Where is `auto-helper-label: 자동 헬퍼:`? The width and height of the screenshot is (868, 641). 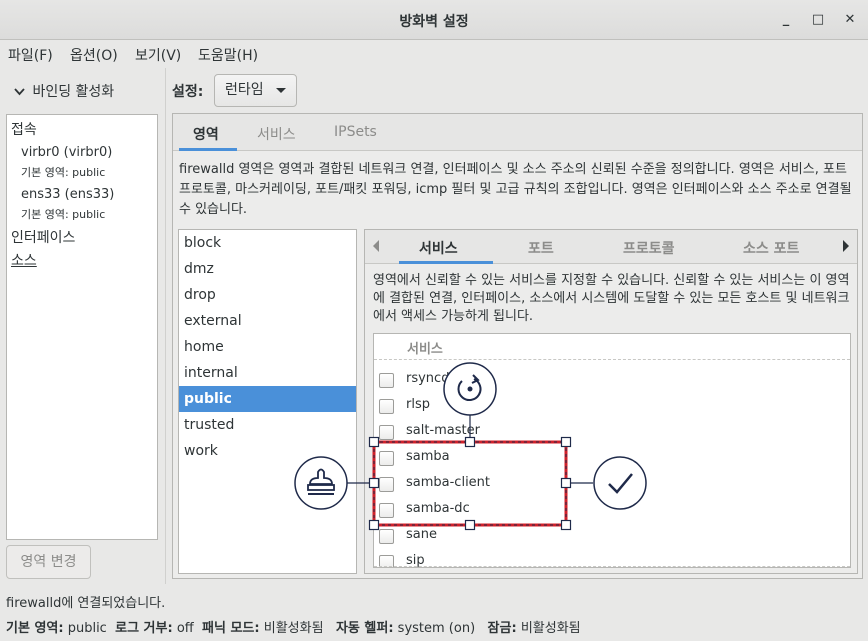 auto-helper-label: 자동 헬퍼: is located at coordinates (364, 628).